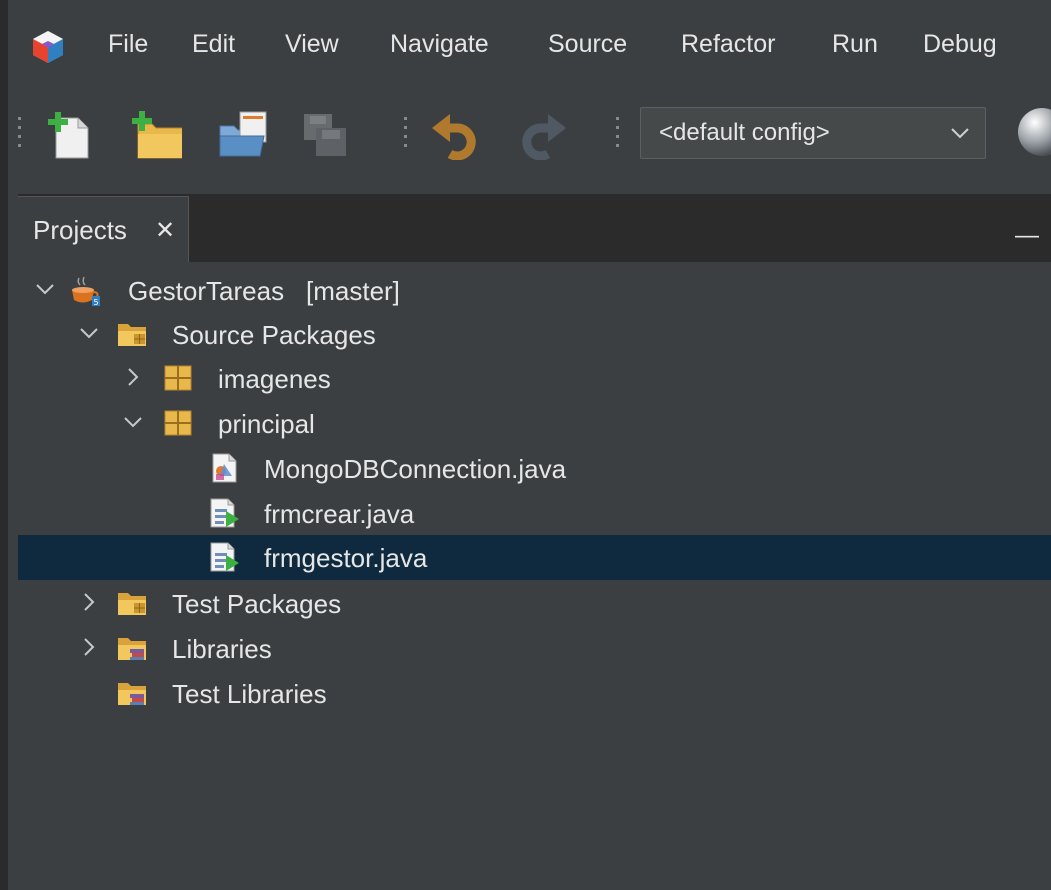 Image resolution: width=1051 pixels, height=890 pixels. I want to click on globe-icon, so click(1033, 132).